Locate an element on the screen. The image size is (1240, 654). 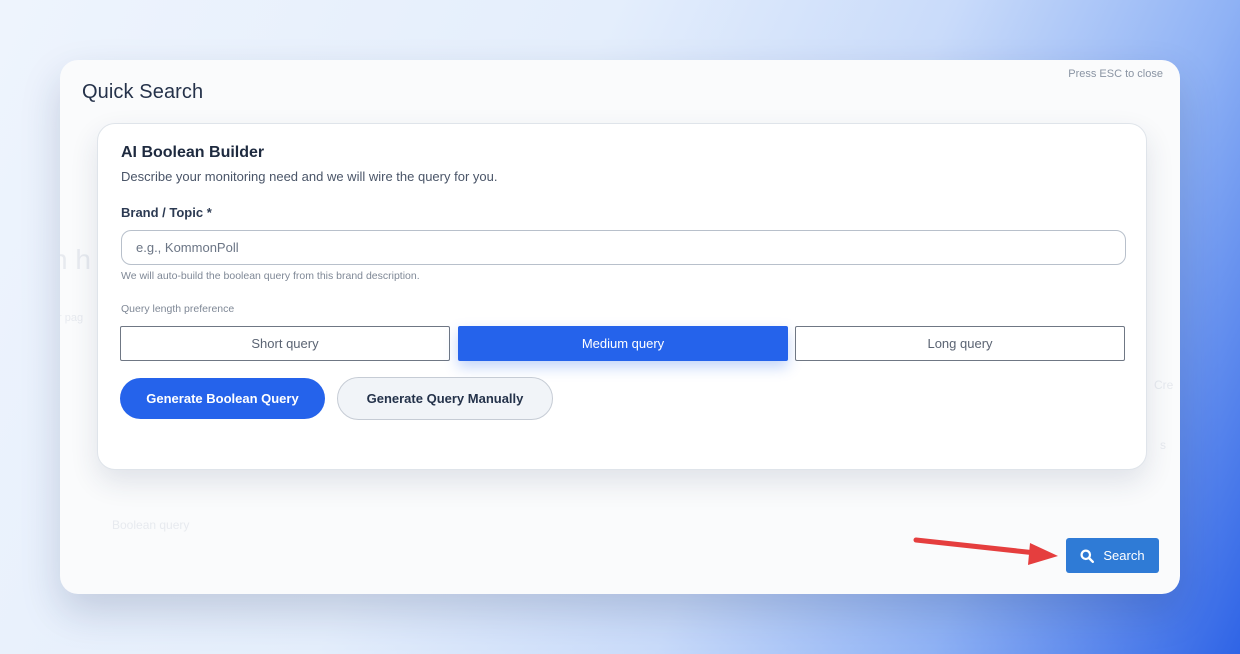
brand-topic-label: Brand / Topic * is located at coordinates (166, 212).